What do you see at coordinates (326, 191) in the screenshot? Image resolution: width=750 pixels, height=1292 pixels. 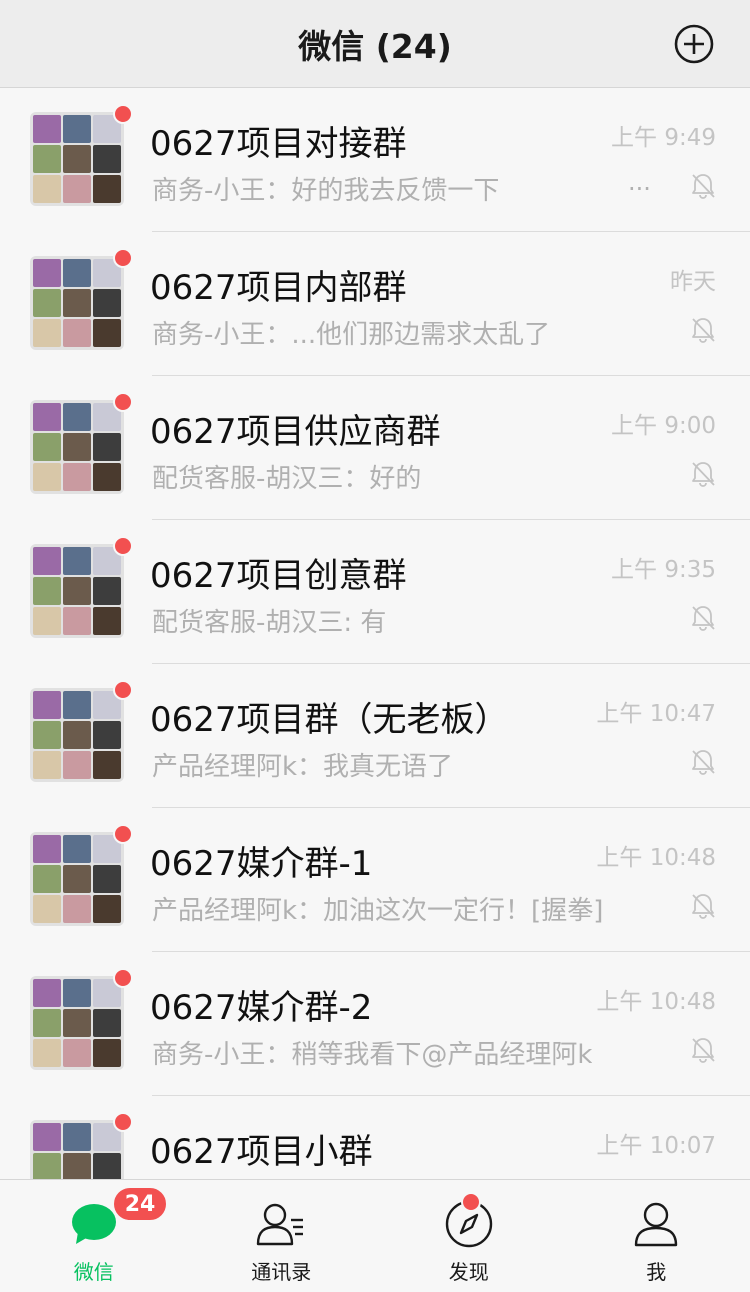 I see `chat-preview: 商务-小王：好的我去反馈一下` at bounding box center [326, 191].